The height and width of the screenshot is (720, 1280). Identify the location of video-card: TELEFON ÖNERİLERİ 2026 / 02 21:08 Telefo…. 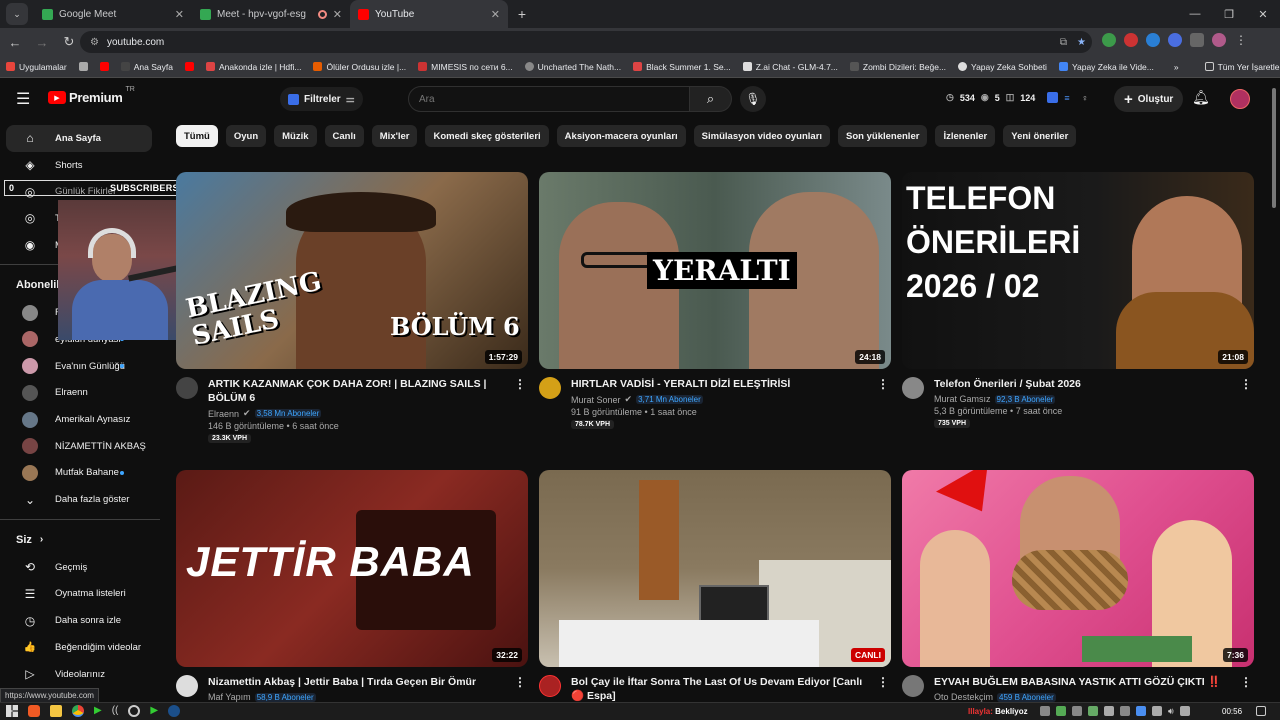
(1078, 300).